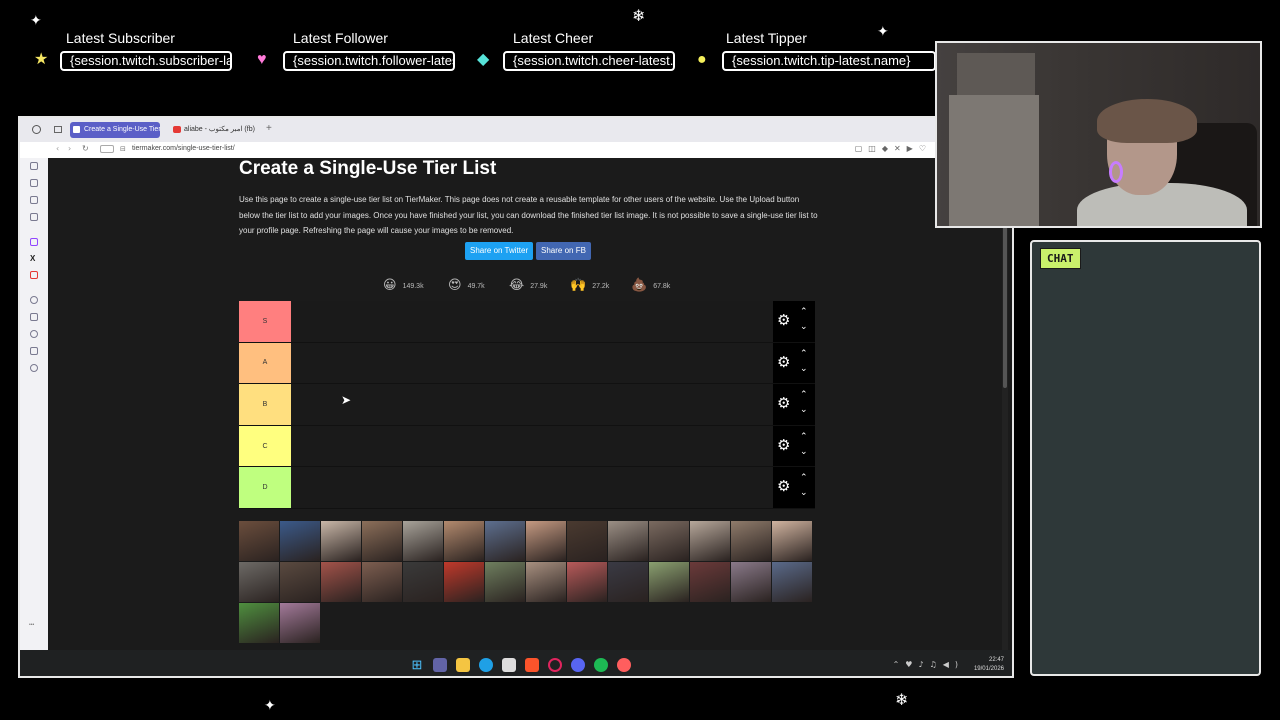  What do you see at coordinates (31, 625) in the screenshot?
I see `sidebar-more-icon: •••` at bounding box center [31, 625].